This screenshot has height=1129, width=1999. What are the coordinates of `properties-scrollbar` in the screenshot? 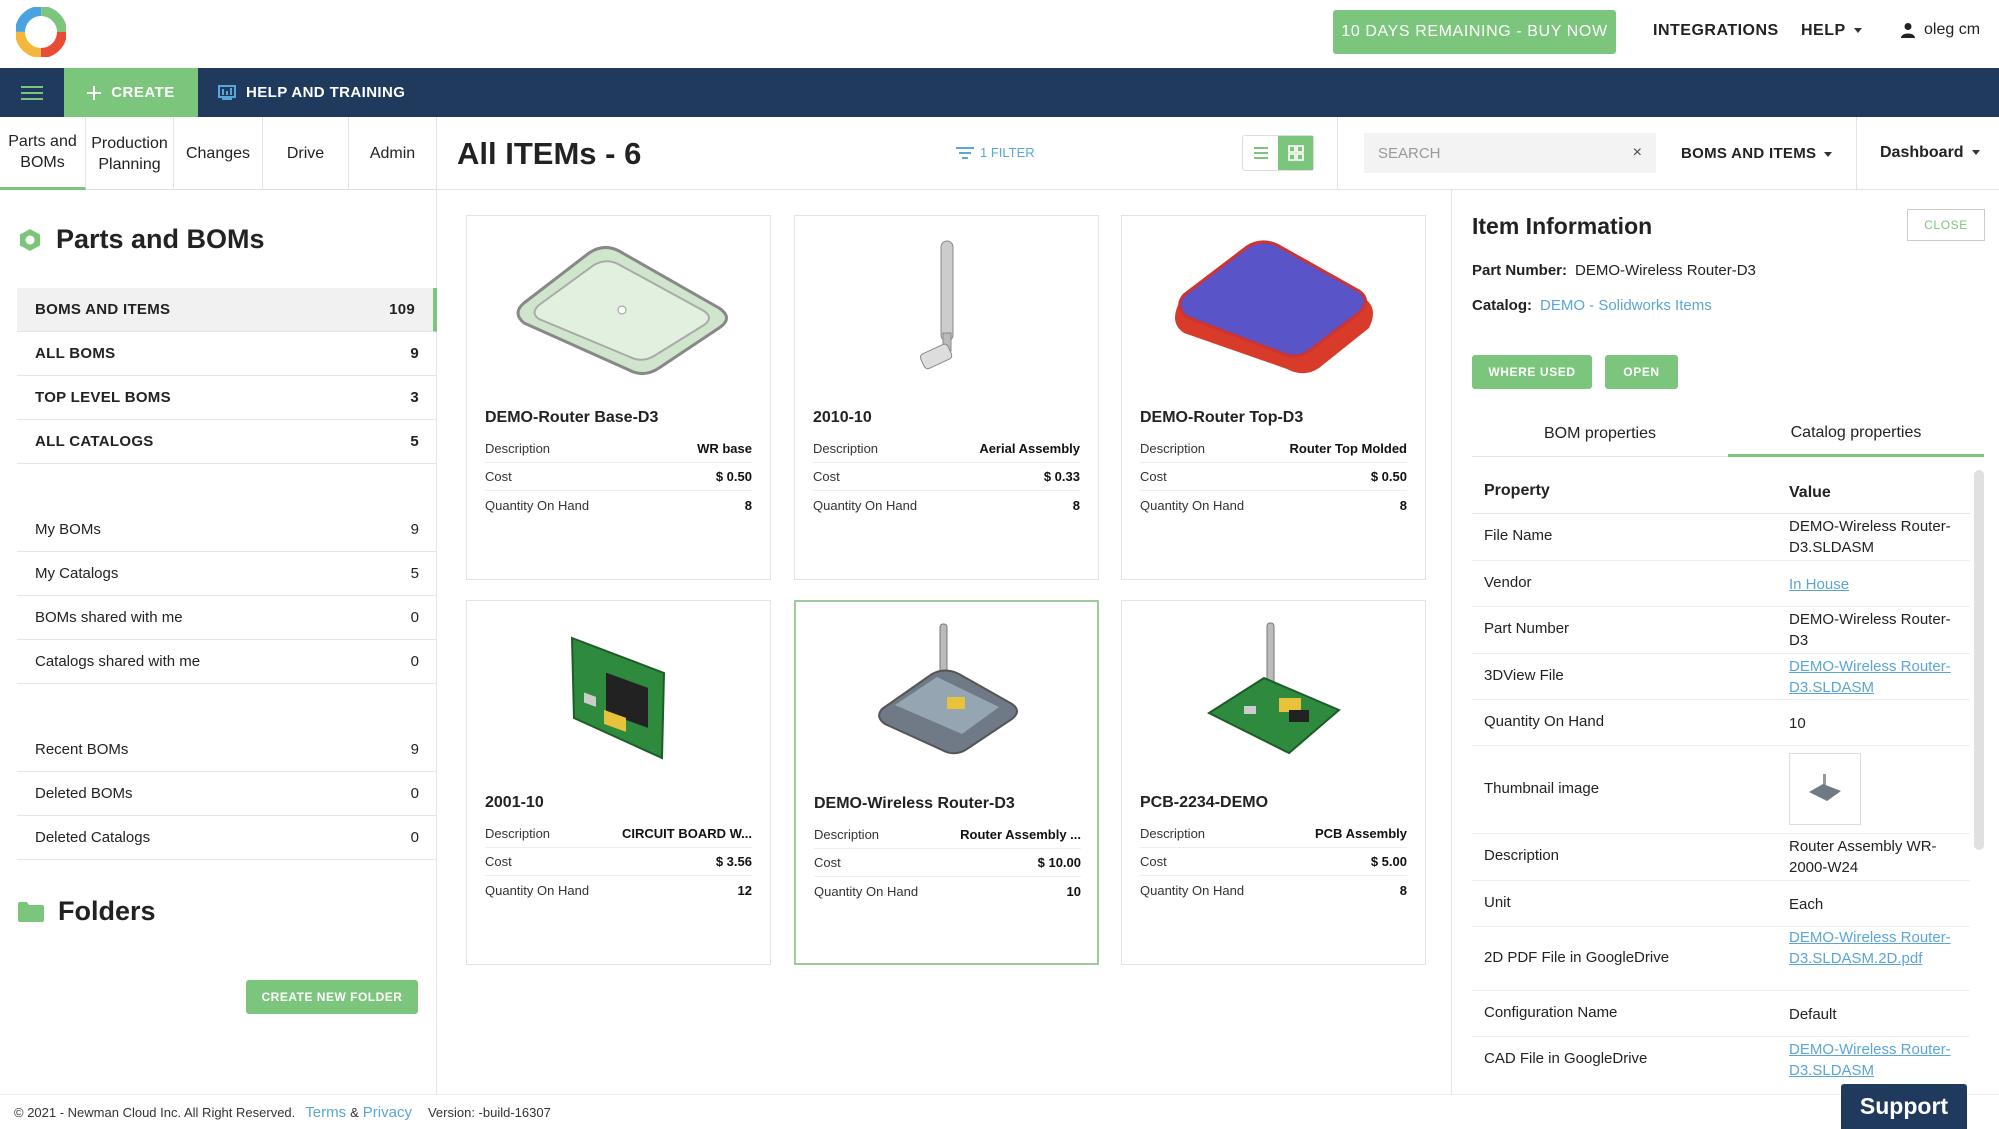 It's located at (1979, 660).